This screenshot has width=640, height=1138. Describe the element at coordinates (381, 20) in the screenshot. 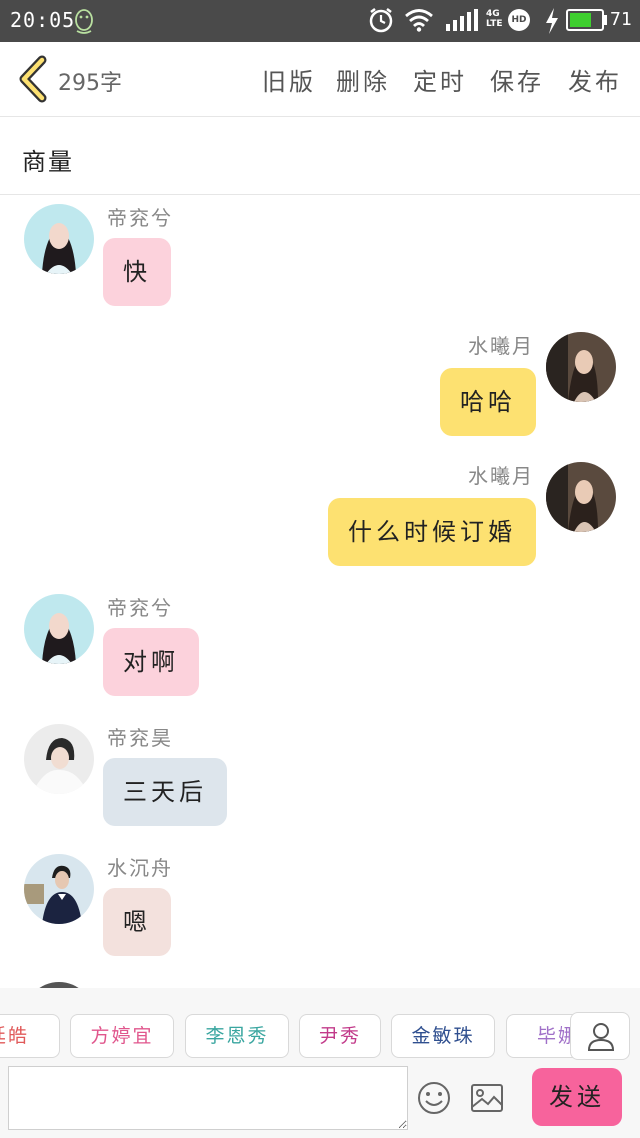

I see `alarm-icon` at that location.